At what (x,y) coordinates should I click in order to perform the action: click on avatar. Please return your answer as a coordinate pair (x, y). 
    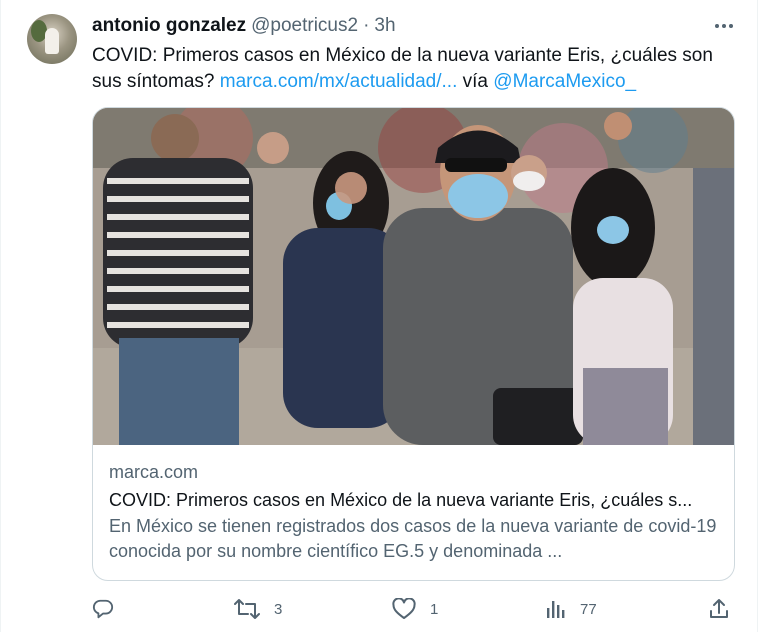
    Looking at the image, I should click on (52, 39).